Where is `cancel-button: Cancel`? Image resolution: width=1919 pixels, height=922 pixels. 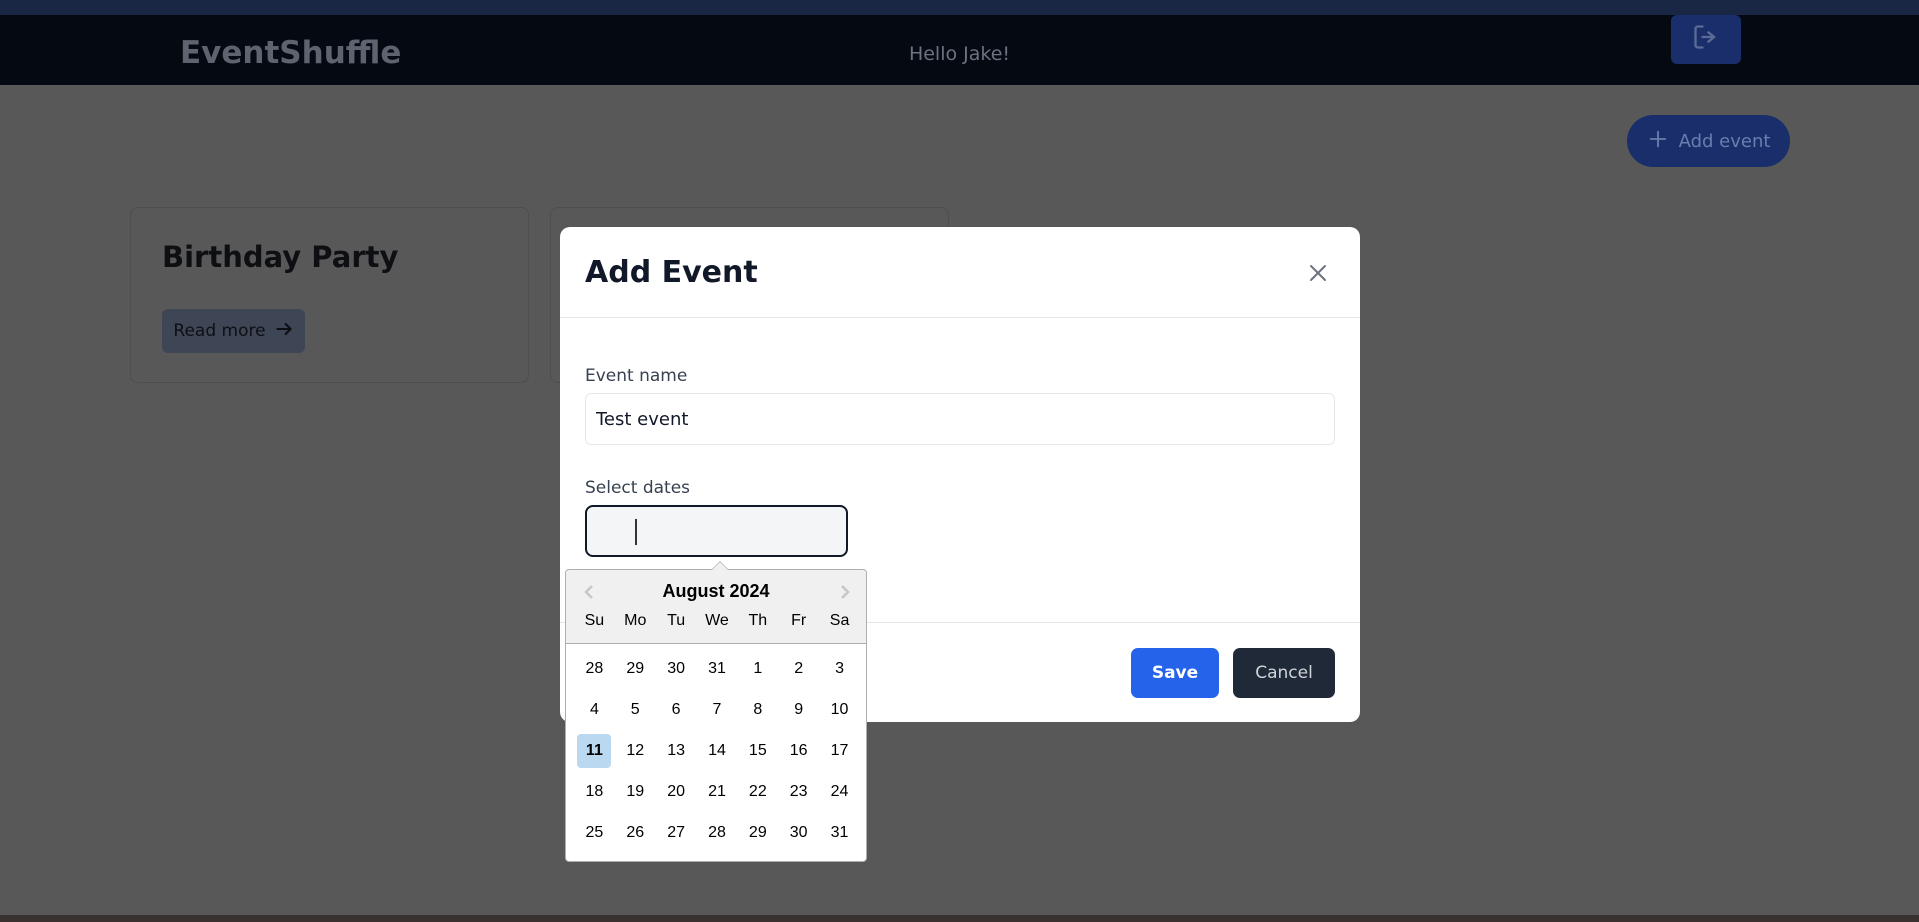 cancel-button: Cancel is located at coordinates (1284, 673).